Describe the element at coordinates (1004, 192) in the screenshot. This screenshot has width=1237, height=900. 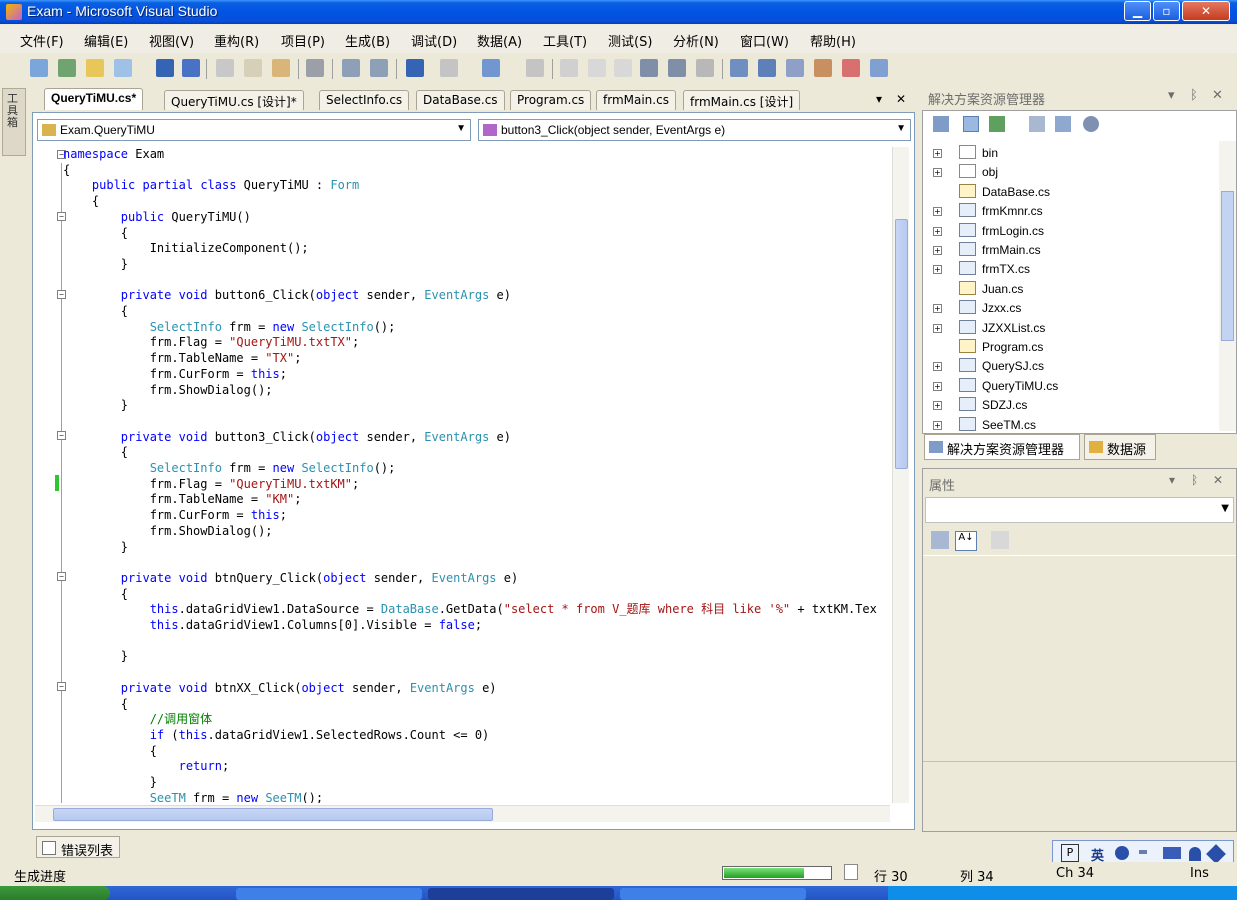
I see `solution-item: DataBase.cs` at that location.